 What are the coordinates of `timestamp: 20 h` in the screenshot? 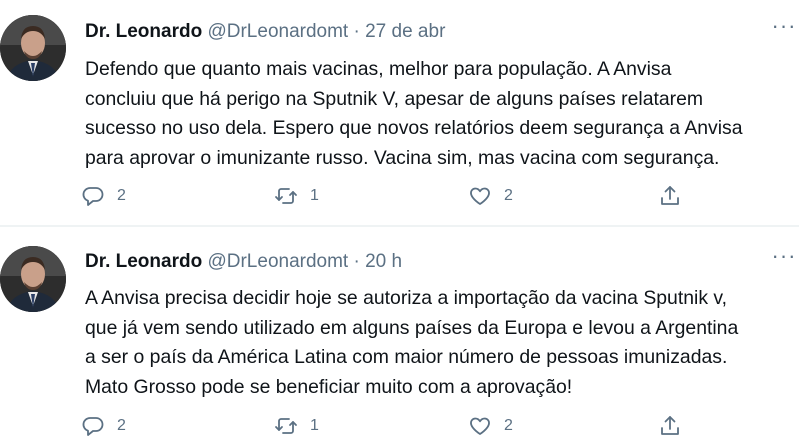 It's located at (383, 261).